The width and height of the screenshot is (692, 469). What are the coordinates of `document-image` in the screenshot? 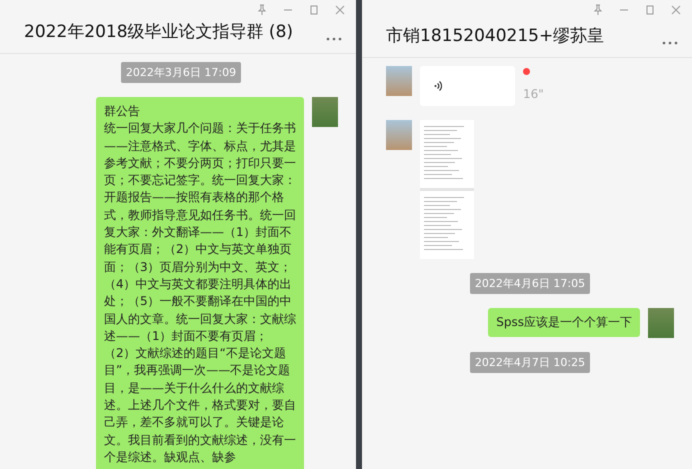 It's located at (447, 189).